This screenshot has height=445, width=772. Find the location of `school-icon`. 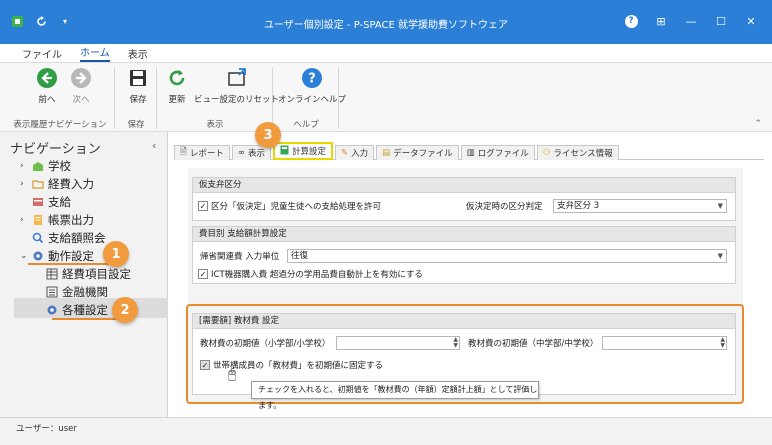

school-icon is located at coordinates (38, 166).